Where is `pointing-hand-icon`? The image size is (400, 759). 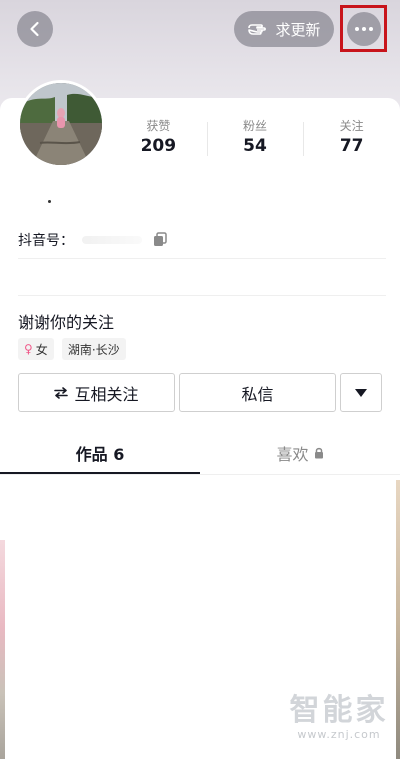 pointing-hand-icon is located at coordinates (258, 29).